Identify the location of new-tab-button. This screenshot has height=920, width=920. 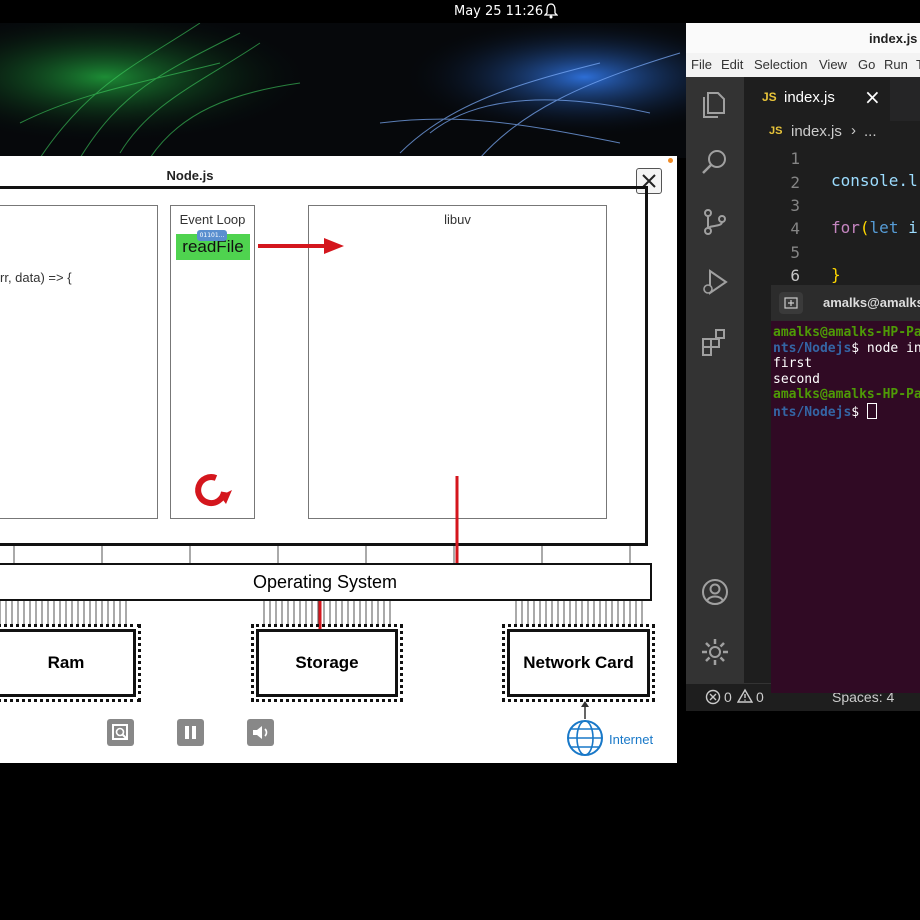
(791, 303).